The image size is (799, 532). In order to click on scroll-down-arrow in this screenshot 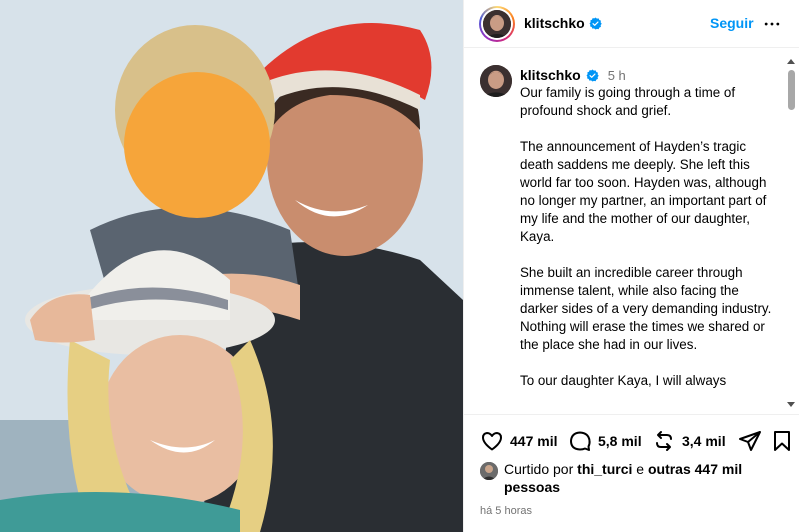, I will do `click(791, 404)`.